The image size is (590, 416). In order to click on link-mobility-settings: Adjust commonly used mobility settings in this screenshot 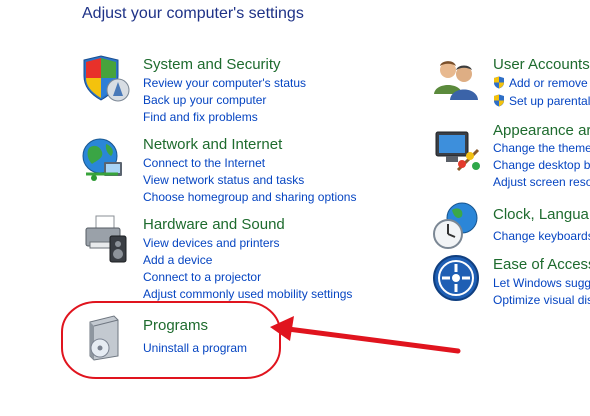, I will do `click(247, 294)`.